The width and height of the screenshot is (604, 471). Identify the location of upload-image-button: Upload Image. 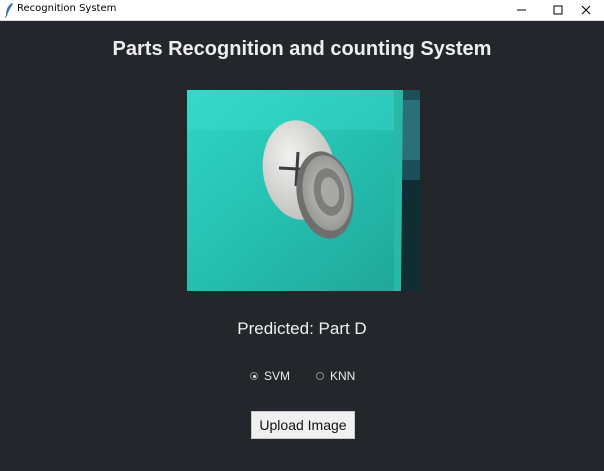
(303, 425).